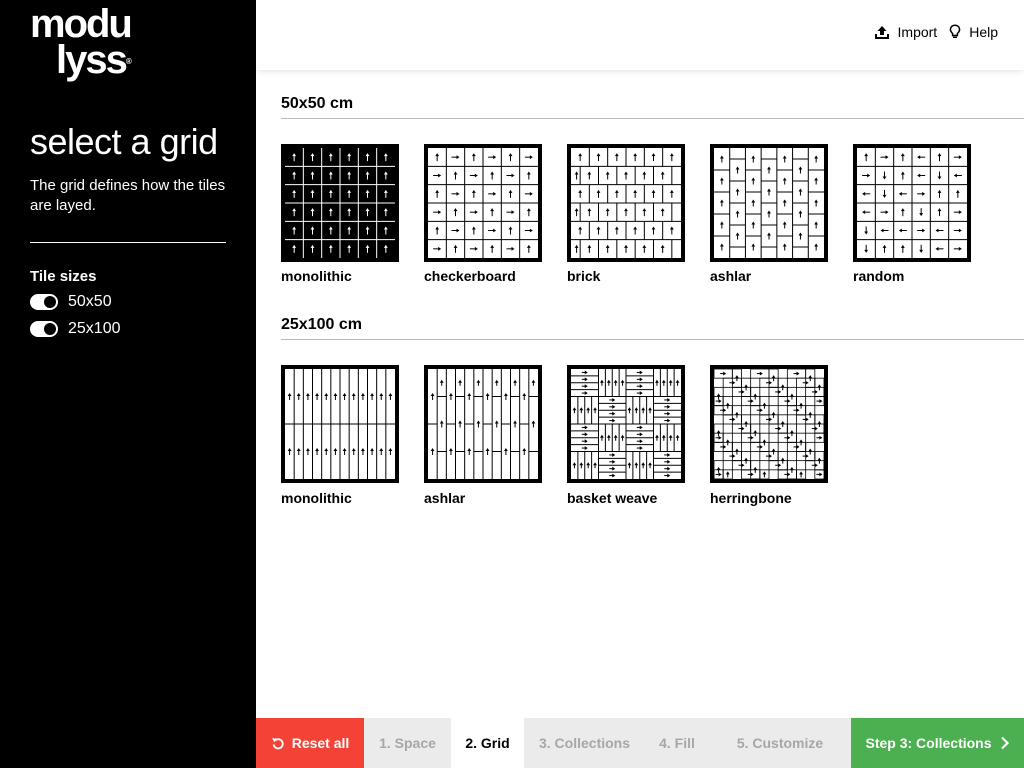 This screenshot has width=1024, height=768. Describe the element at coordinates (917, 32) in the screenshot. I see `import-label: Import` at that location.